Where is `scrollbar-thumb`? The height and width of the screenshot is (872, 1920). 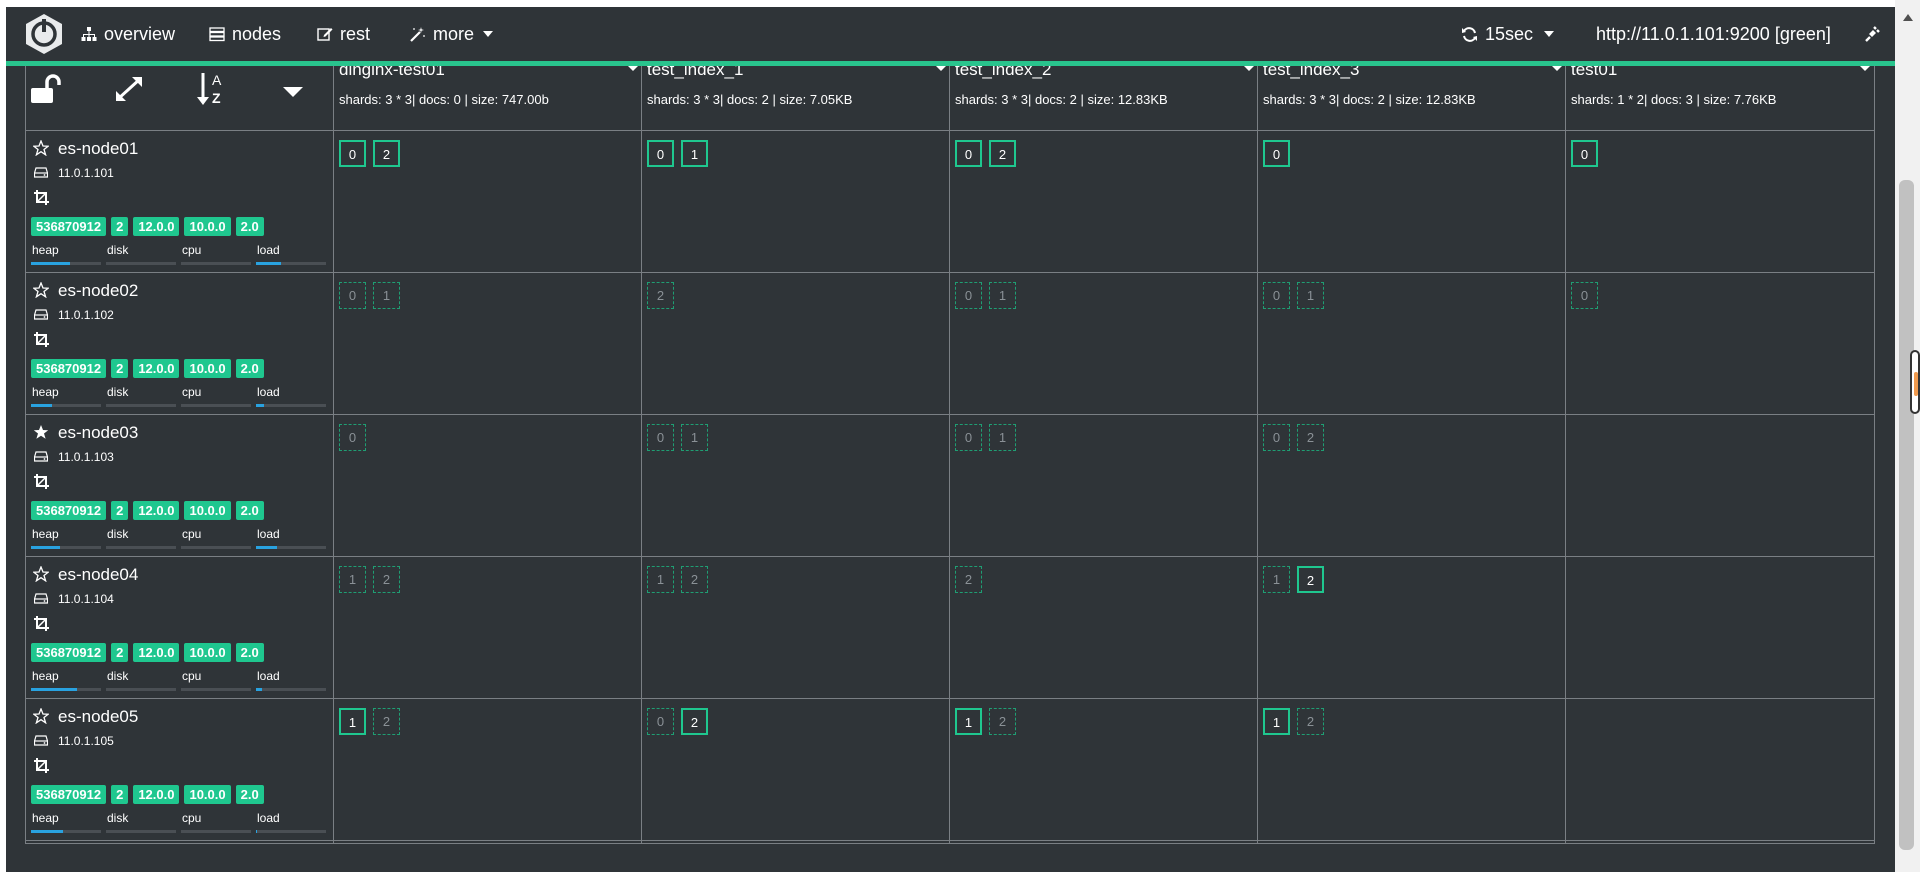 scrollbar-thumb is located at coordinates (1906, 515).